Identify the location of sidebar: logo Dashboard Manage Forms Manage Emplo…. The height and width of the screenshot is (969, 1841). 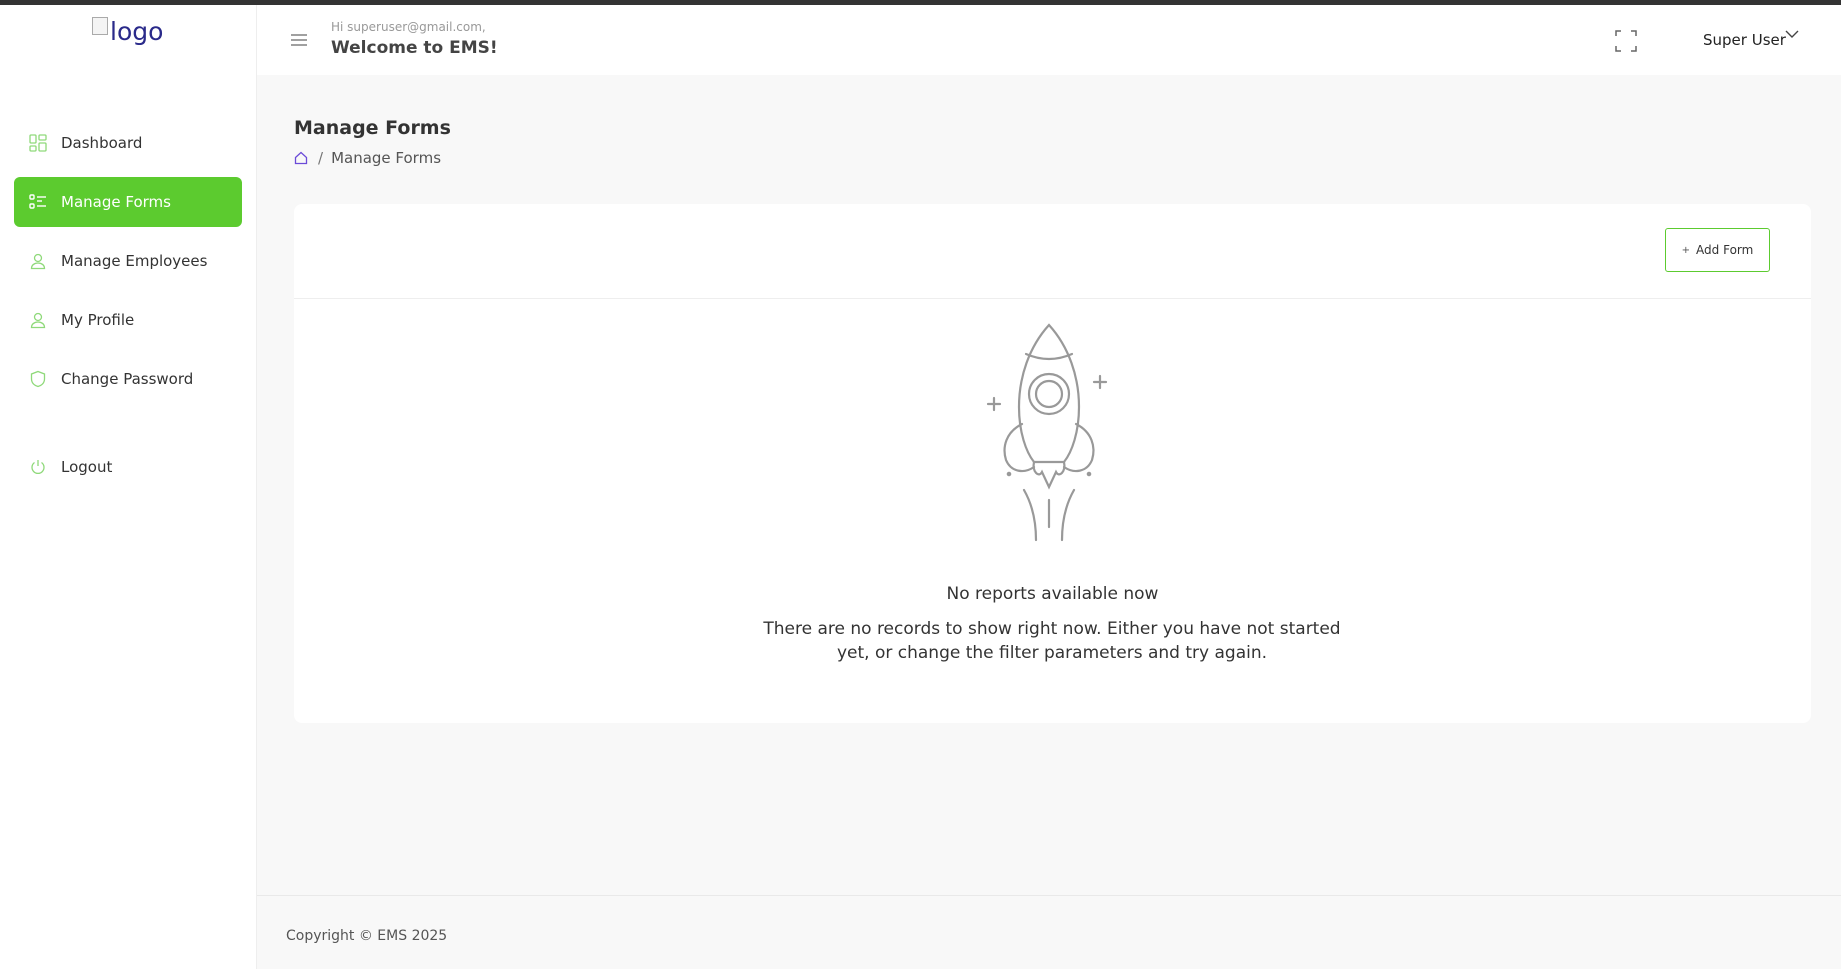
(128, 487).